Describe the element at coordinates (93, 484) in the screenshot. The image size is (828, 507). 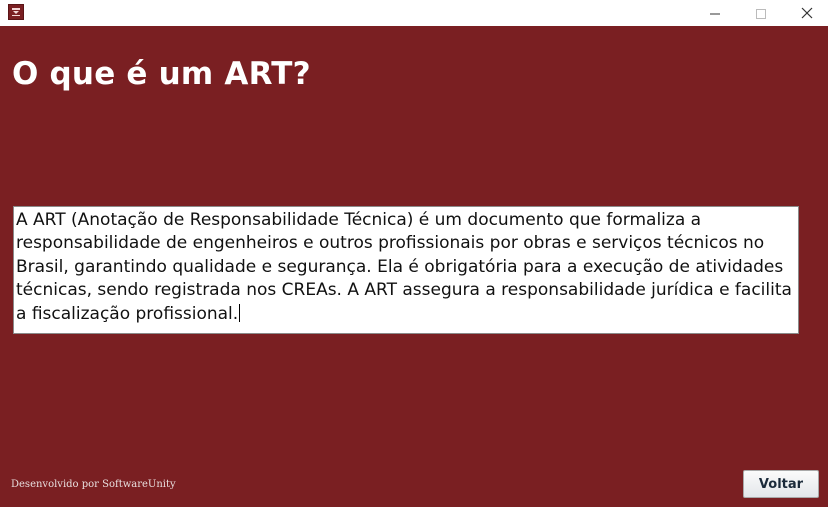
I see `developer-credit: Desenvolvido por SoftwareUnity` at that location.